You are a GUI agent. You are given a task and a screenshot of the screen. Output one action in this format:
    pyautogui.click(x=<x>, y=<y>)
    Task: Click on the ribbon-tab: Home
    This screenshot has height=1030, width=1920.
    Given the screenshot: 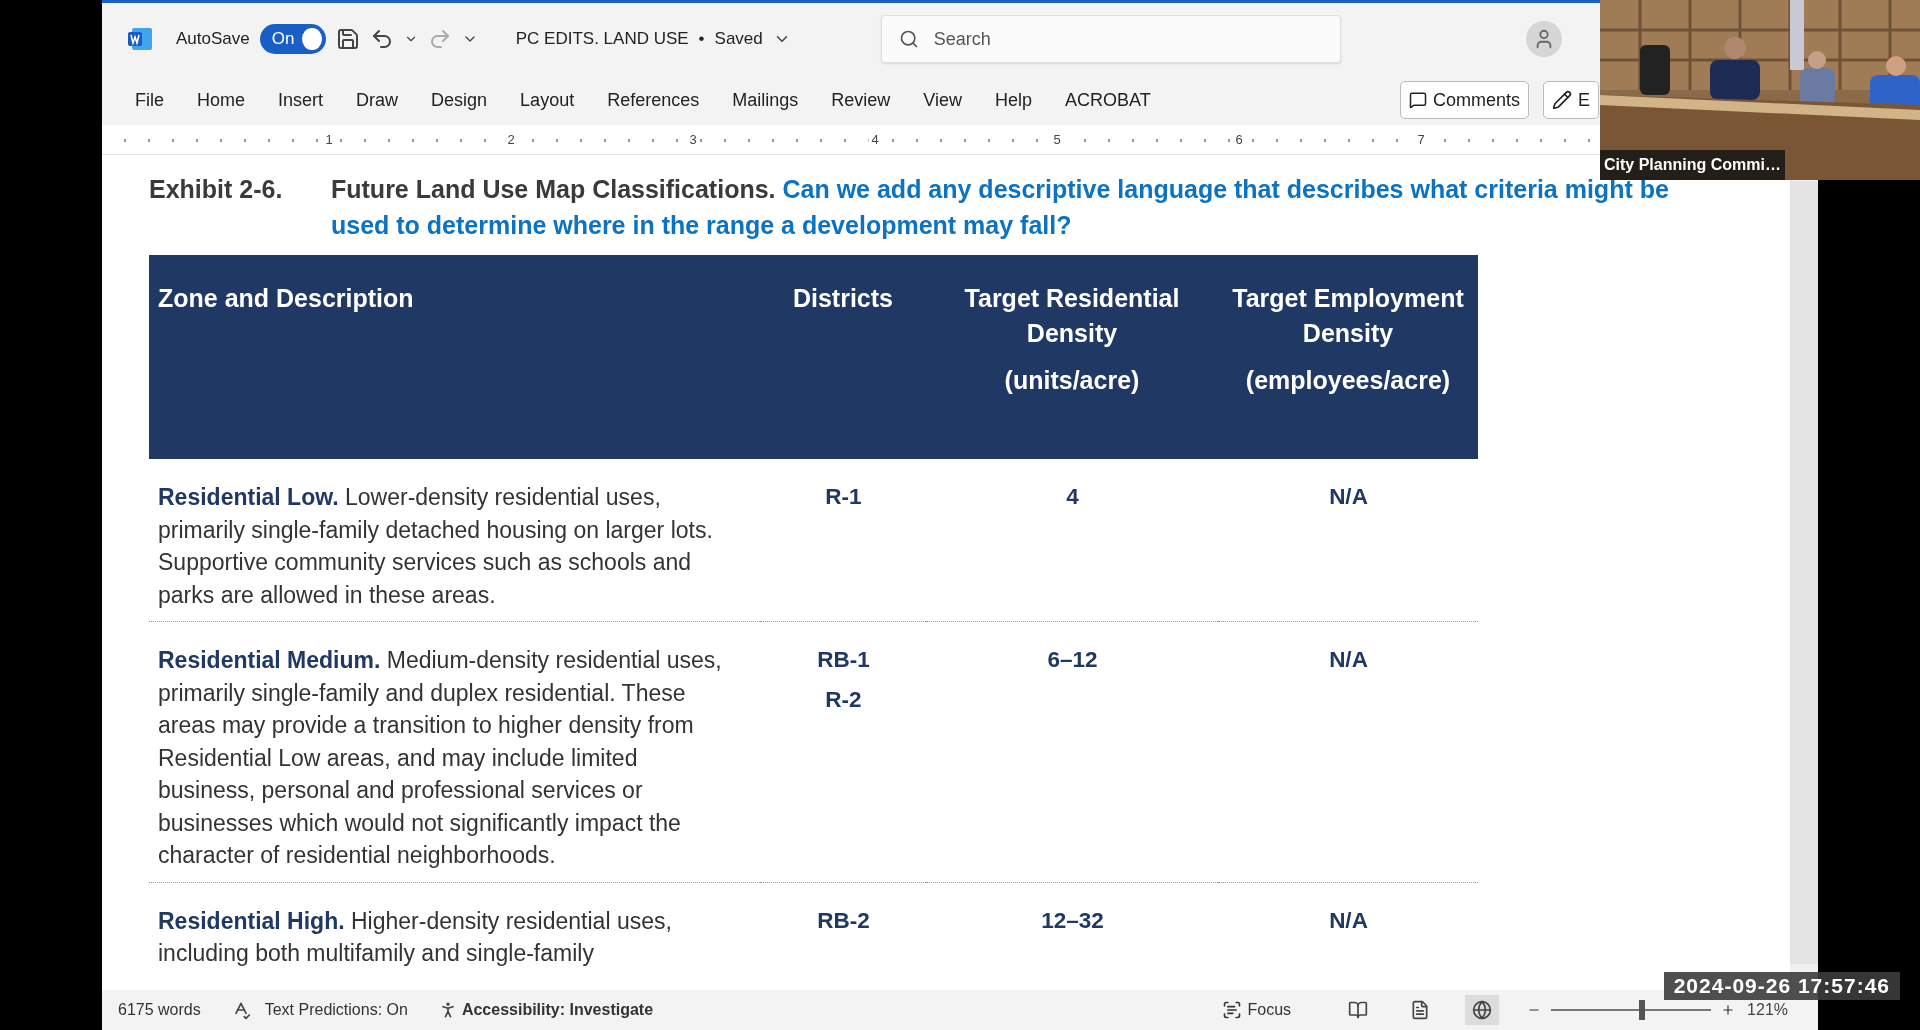 What is the action you would take?
    pyautogui.click(x=221, y=100)
    